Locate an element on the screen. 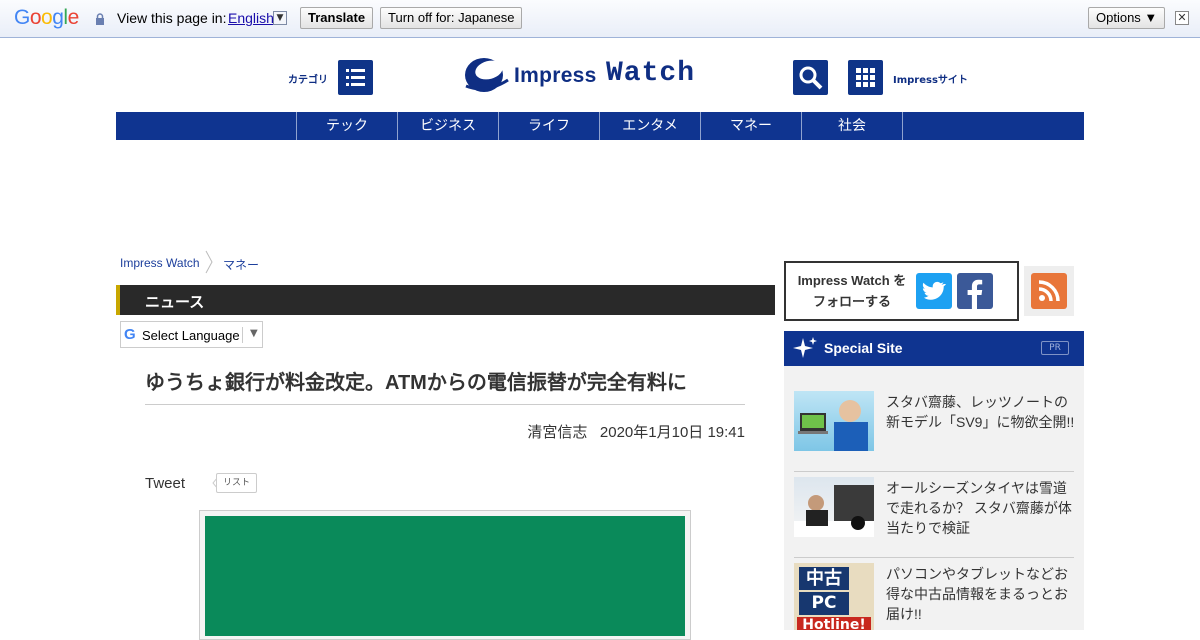 The image size is (1200, 640). article-datetime: 2020年1月10日 19:41 is located at coordinates (672, 432).